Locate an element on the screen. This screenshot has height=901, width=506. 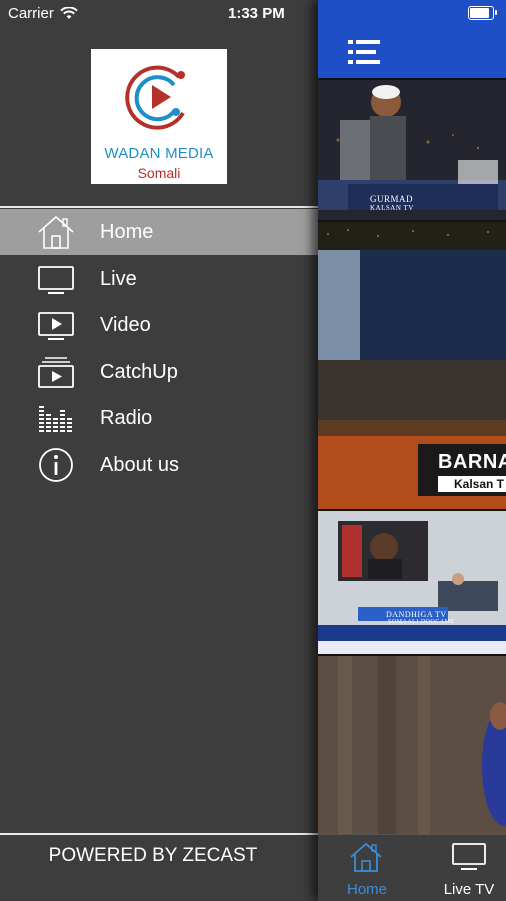
tab-live-tv: Live TV is located at coordinates (459, 868).